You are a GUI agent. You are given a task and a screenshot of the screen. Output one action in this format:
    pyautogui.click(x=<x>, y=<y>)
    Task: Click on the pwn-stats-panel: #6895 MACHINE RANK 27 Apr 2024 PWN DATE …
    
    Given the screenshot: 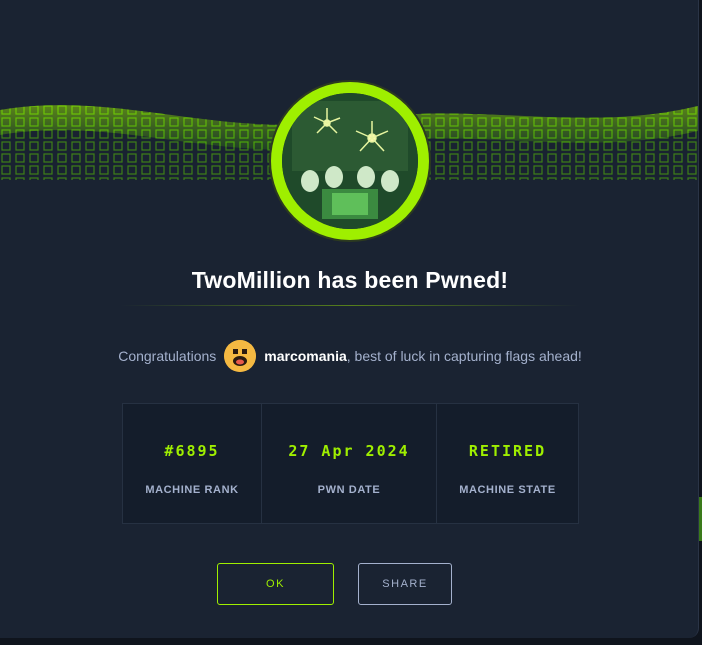 What is the action you would take?
    pyautogui.click(x=350, y=463)
    